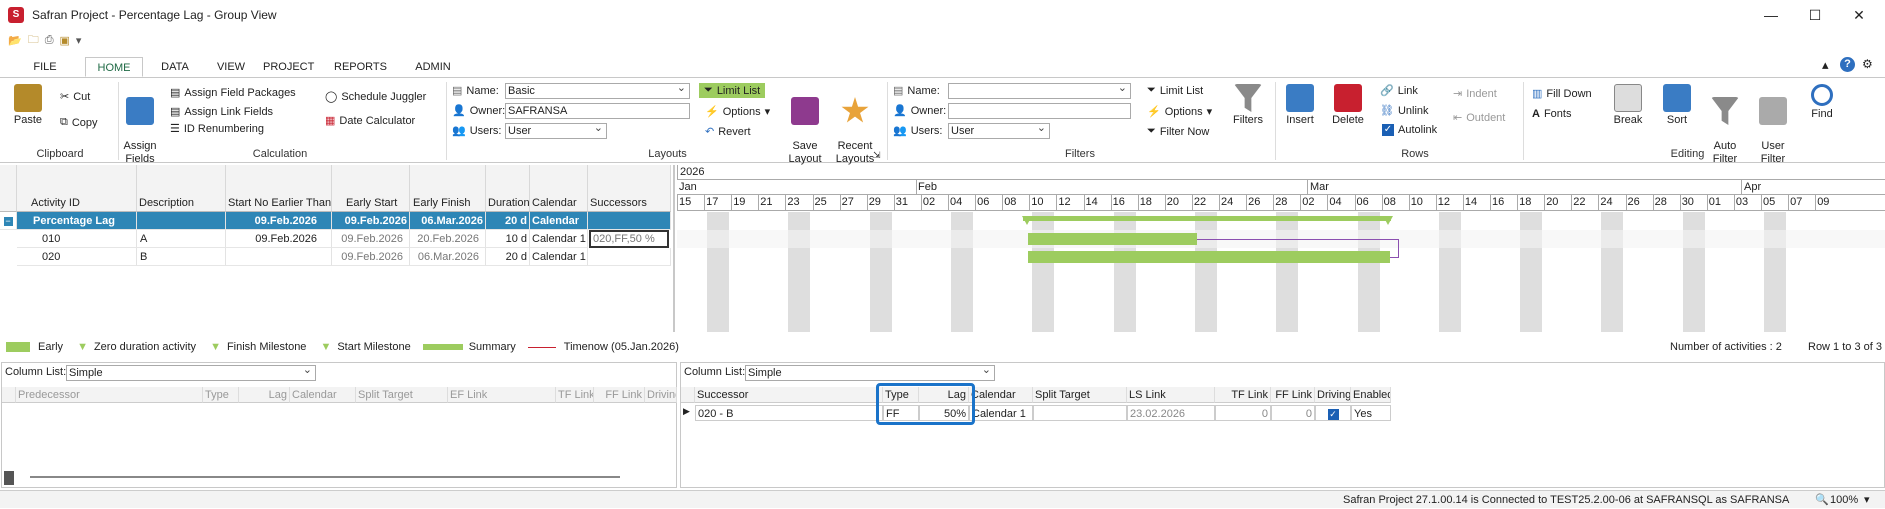 This screenshot has width=1885, height=509. What do you see at coordinates (15, 40) in the screenshot?
I see `open-folder-icon: 📂` at bounding box center [15, 40].